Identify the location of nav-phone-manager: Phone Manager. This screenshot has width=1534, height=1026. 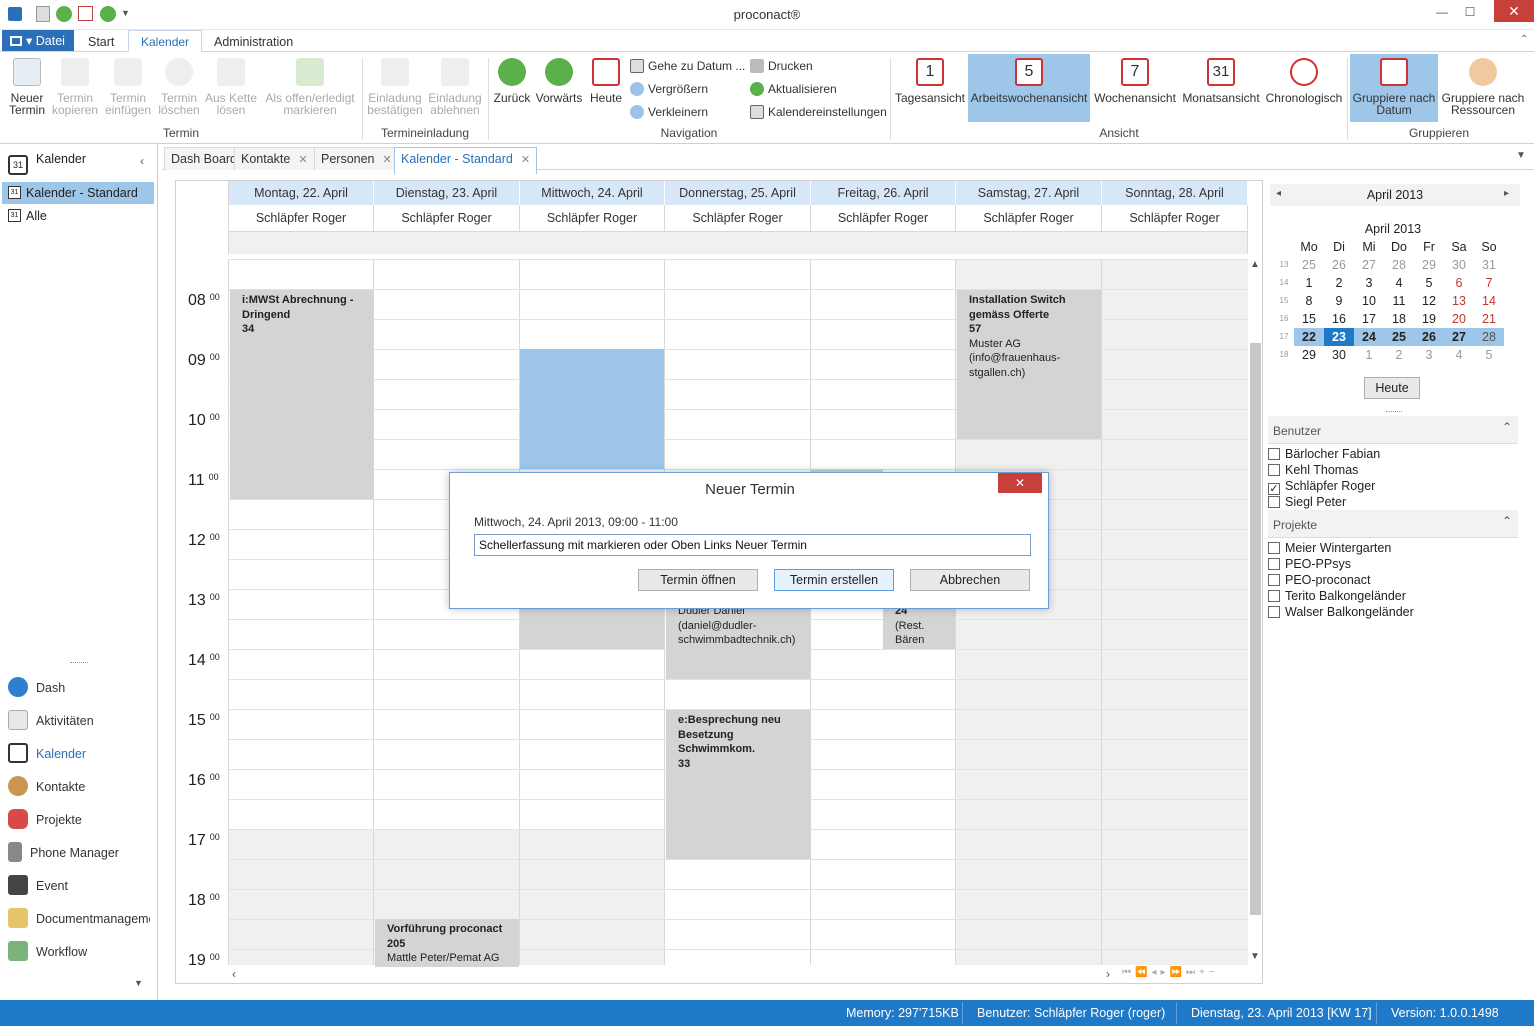
(63, 852).